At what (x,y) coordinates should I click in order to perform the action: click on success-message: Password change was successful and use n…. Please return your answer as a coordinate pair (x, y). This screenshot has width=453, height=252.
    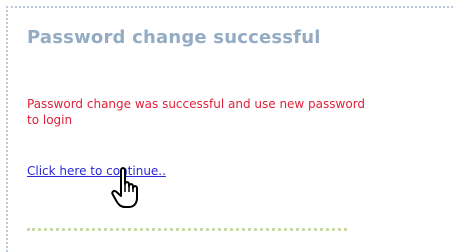
    Looking at the image, I should click on (196, 112).